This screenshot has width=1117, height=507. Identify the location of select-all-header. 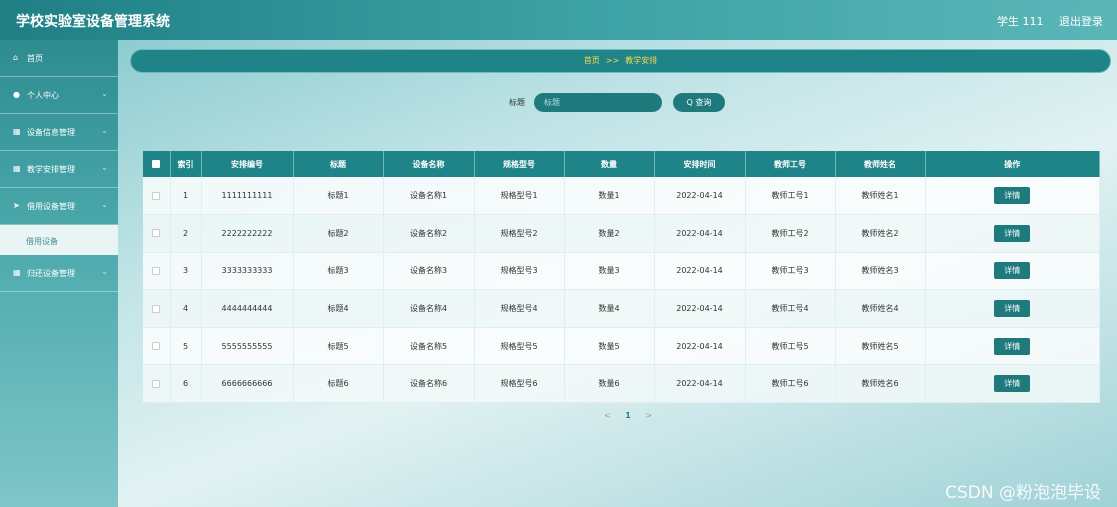
(157, 164).